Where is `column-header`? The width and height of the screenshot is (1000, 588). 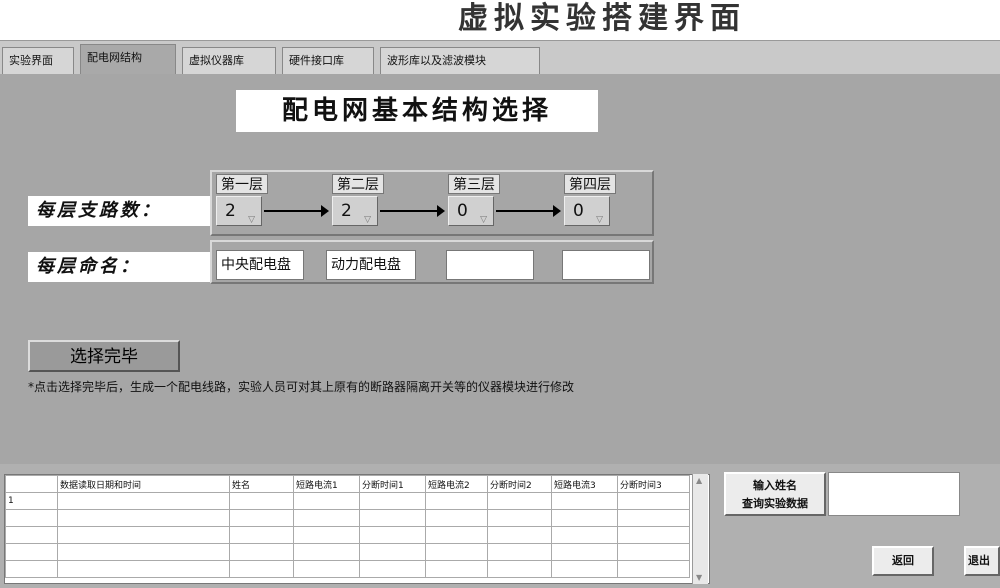
column-header is located at coordinates (31, 484).